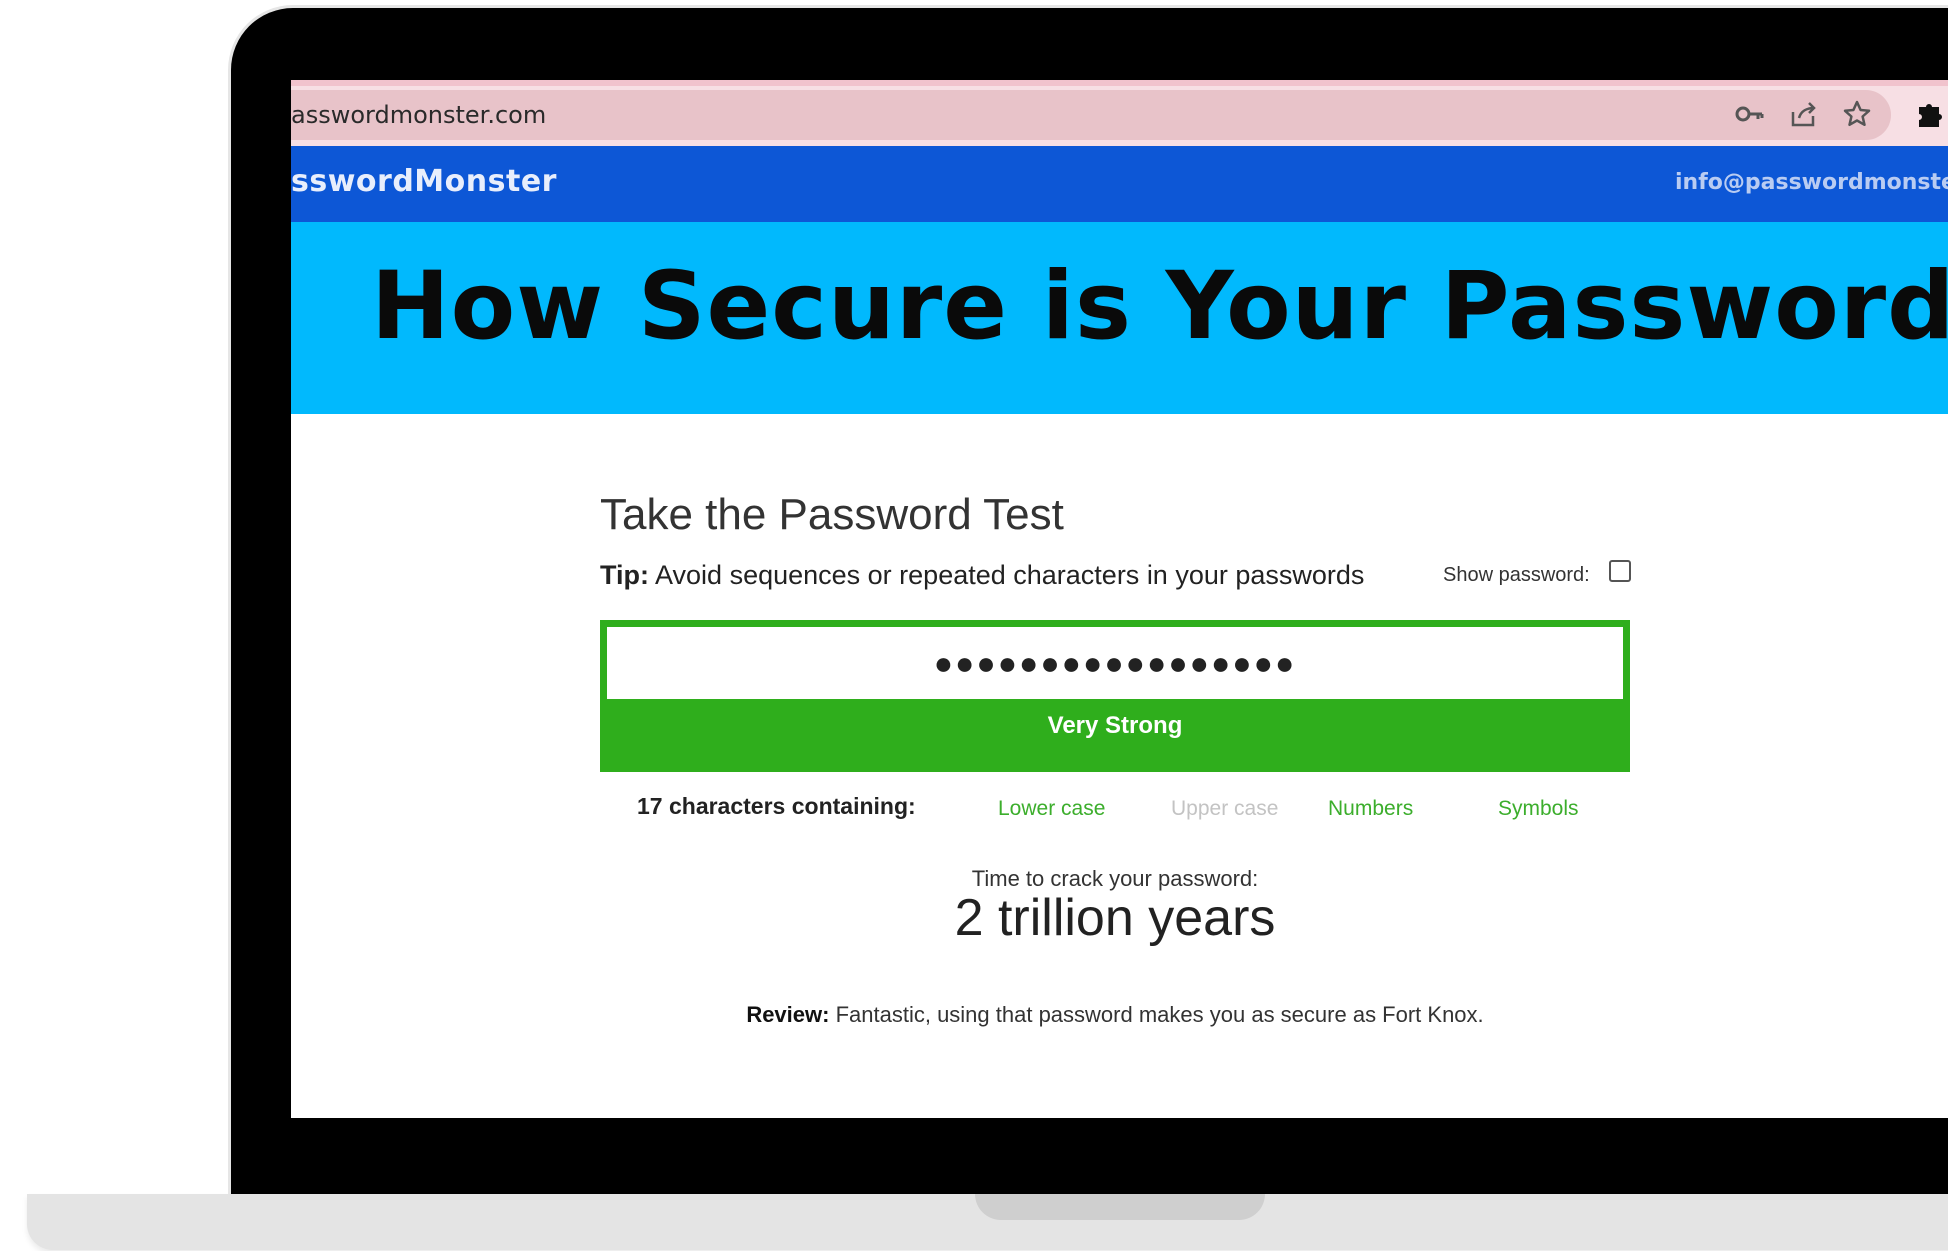 The width and height of the screenshot is (1948, 1251). Describe the element at coordinates (624, 575) in the screenshot. I see `tip-label: Tip:` at that location.